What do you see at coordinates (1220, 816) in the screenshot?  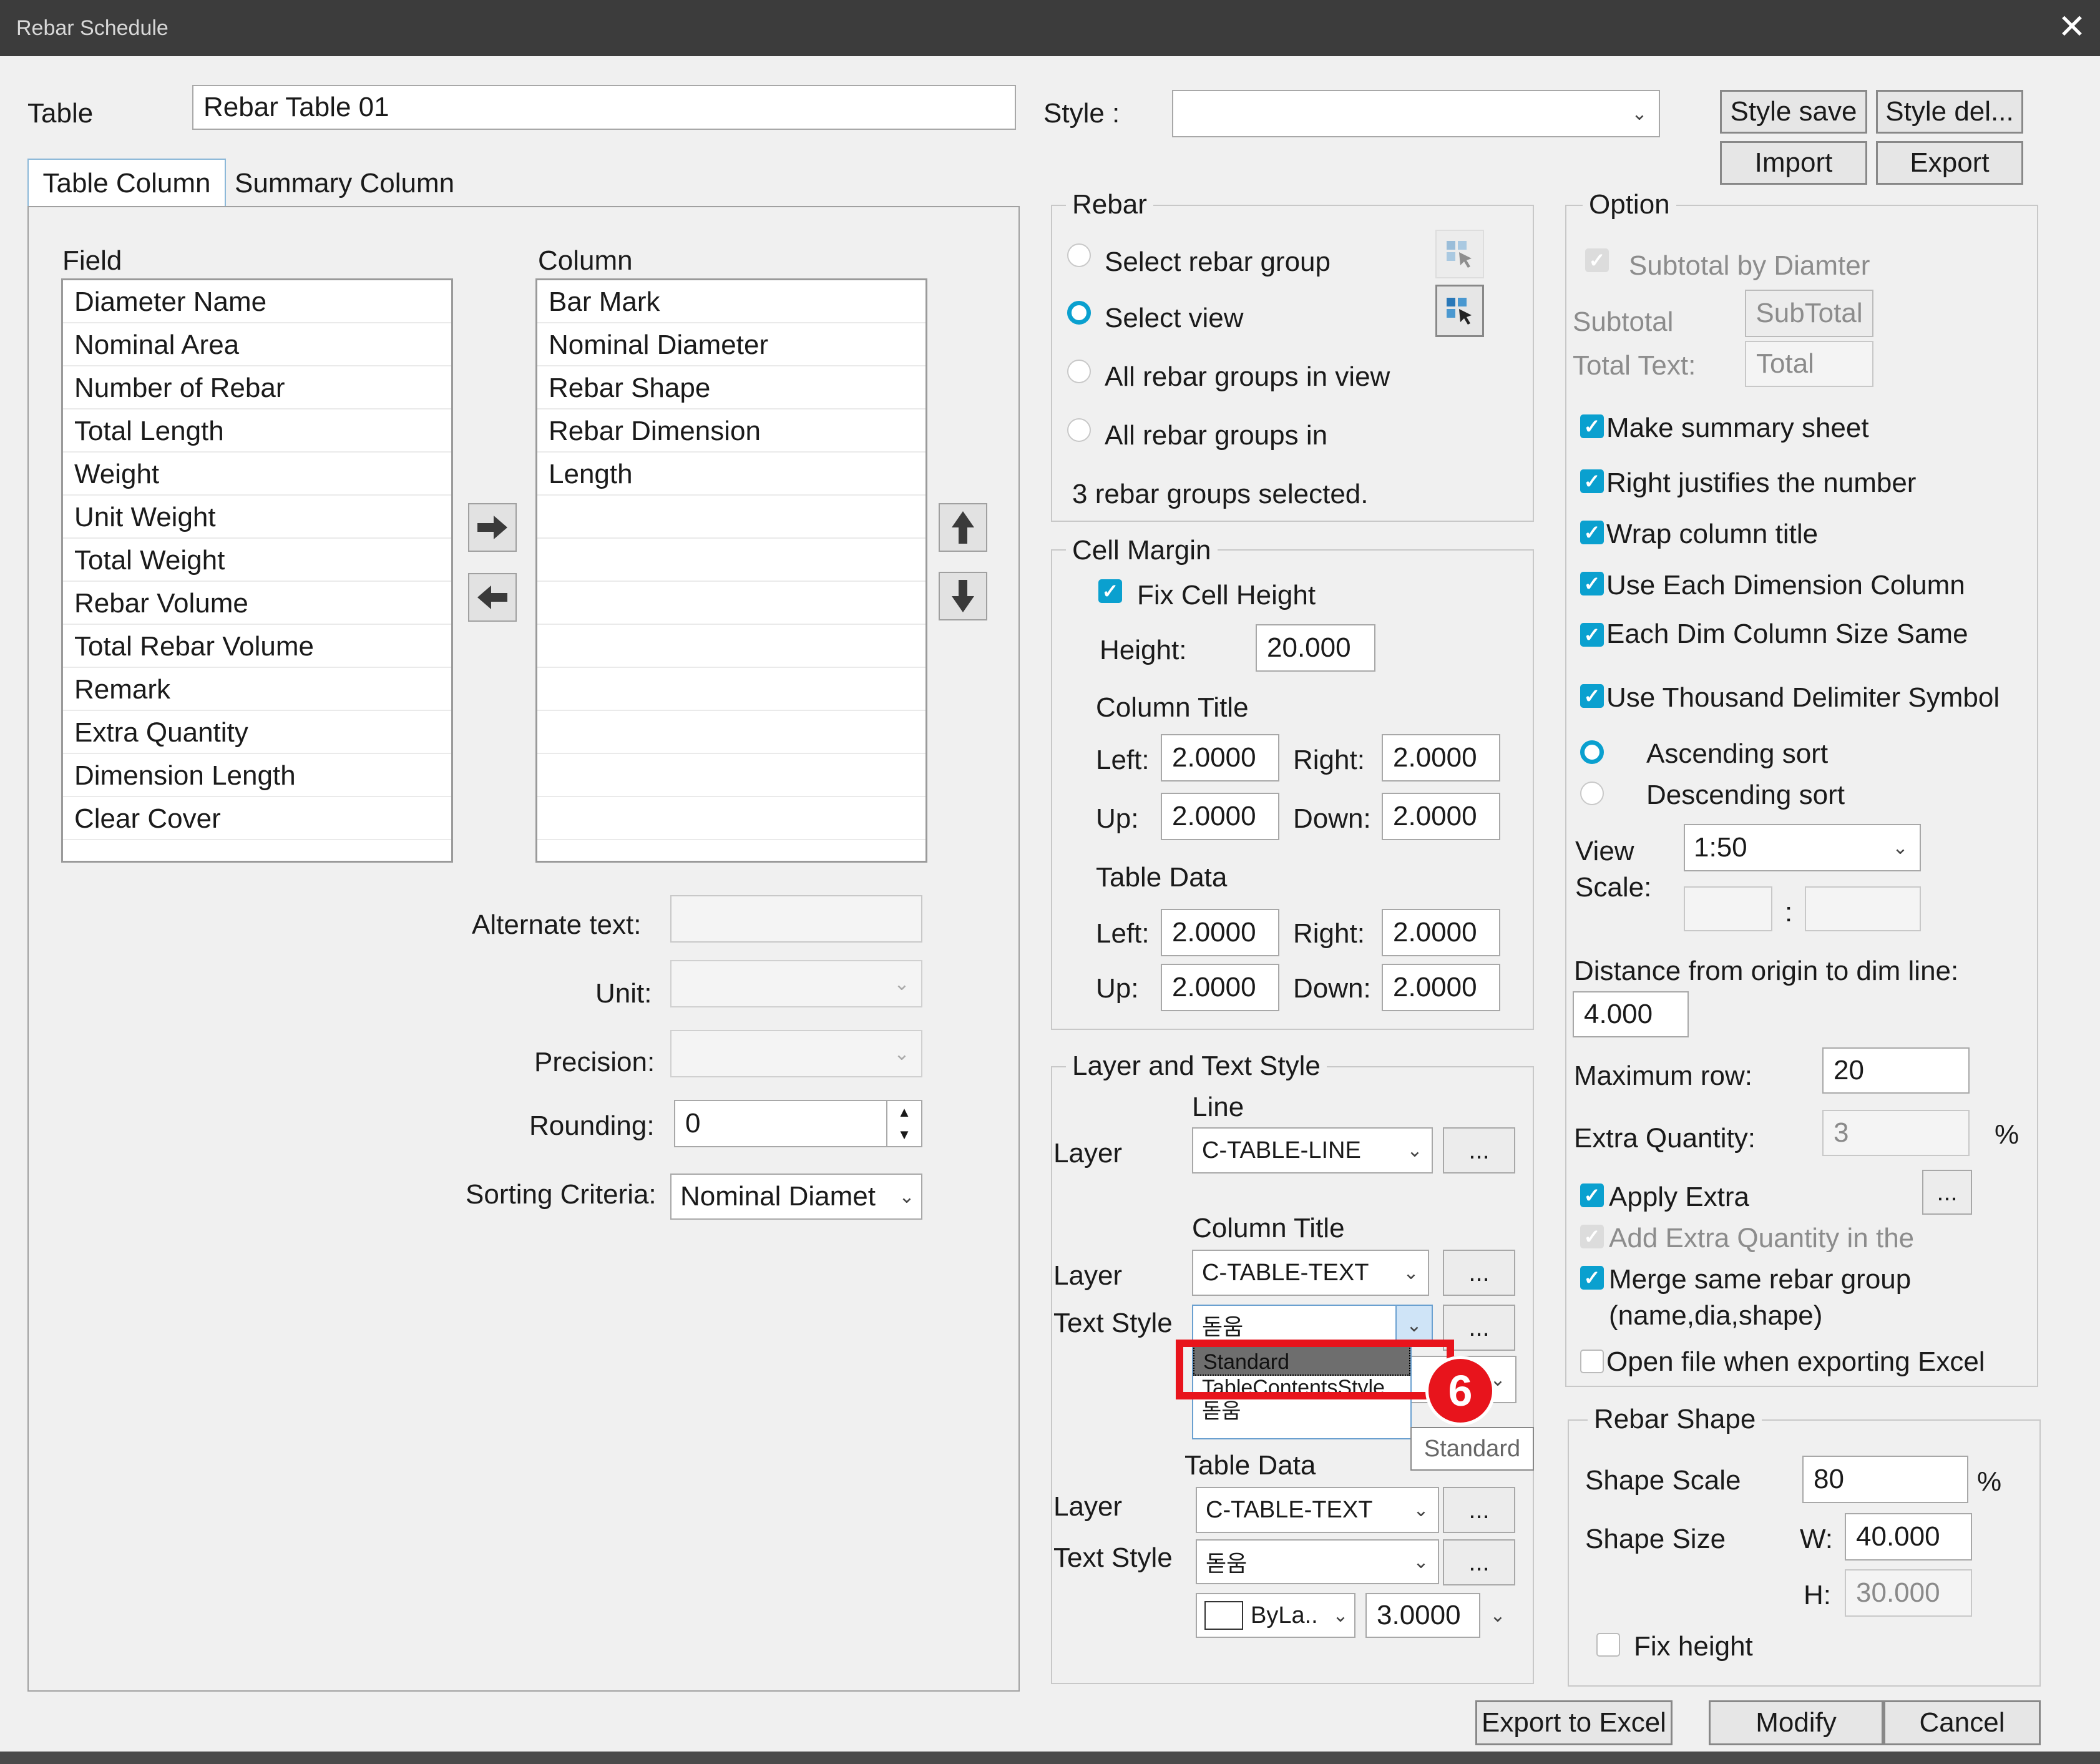 I see `ct-up-input: 2.0000` at bounding box center [1220, 816].